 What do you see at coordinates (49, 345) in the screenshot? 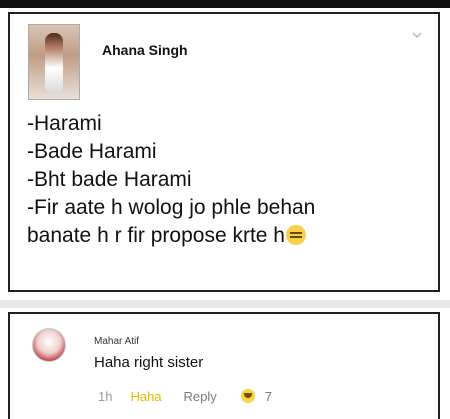
I see `commenter-avatar` at bounding box center [49, 345].